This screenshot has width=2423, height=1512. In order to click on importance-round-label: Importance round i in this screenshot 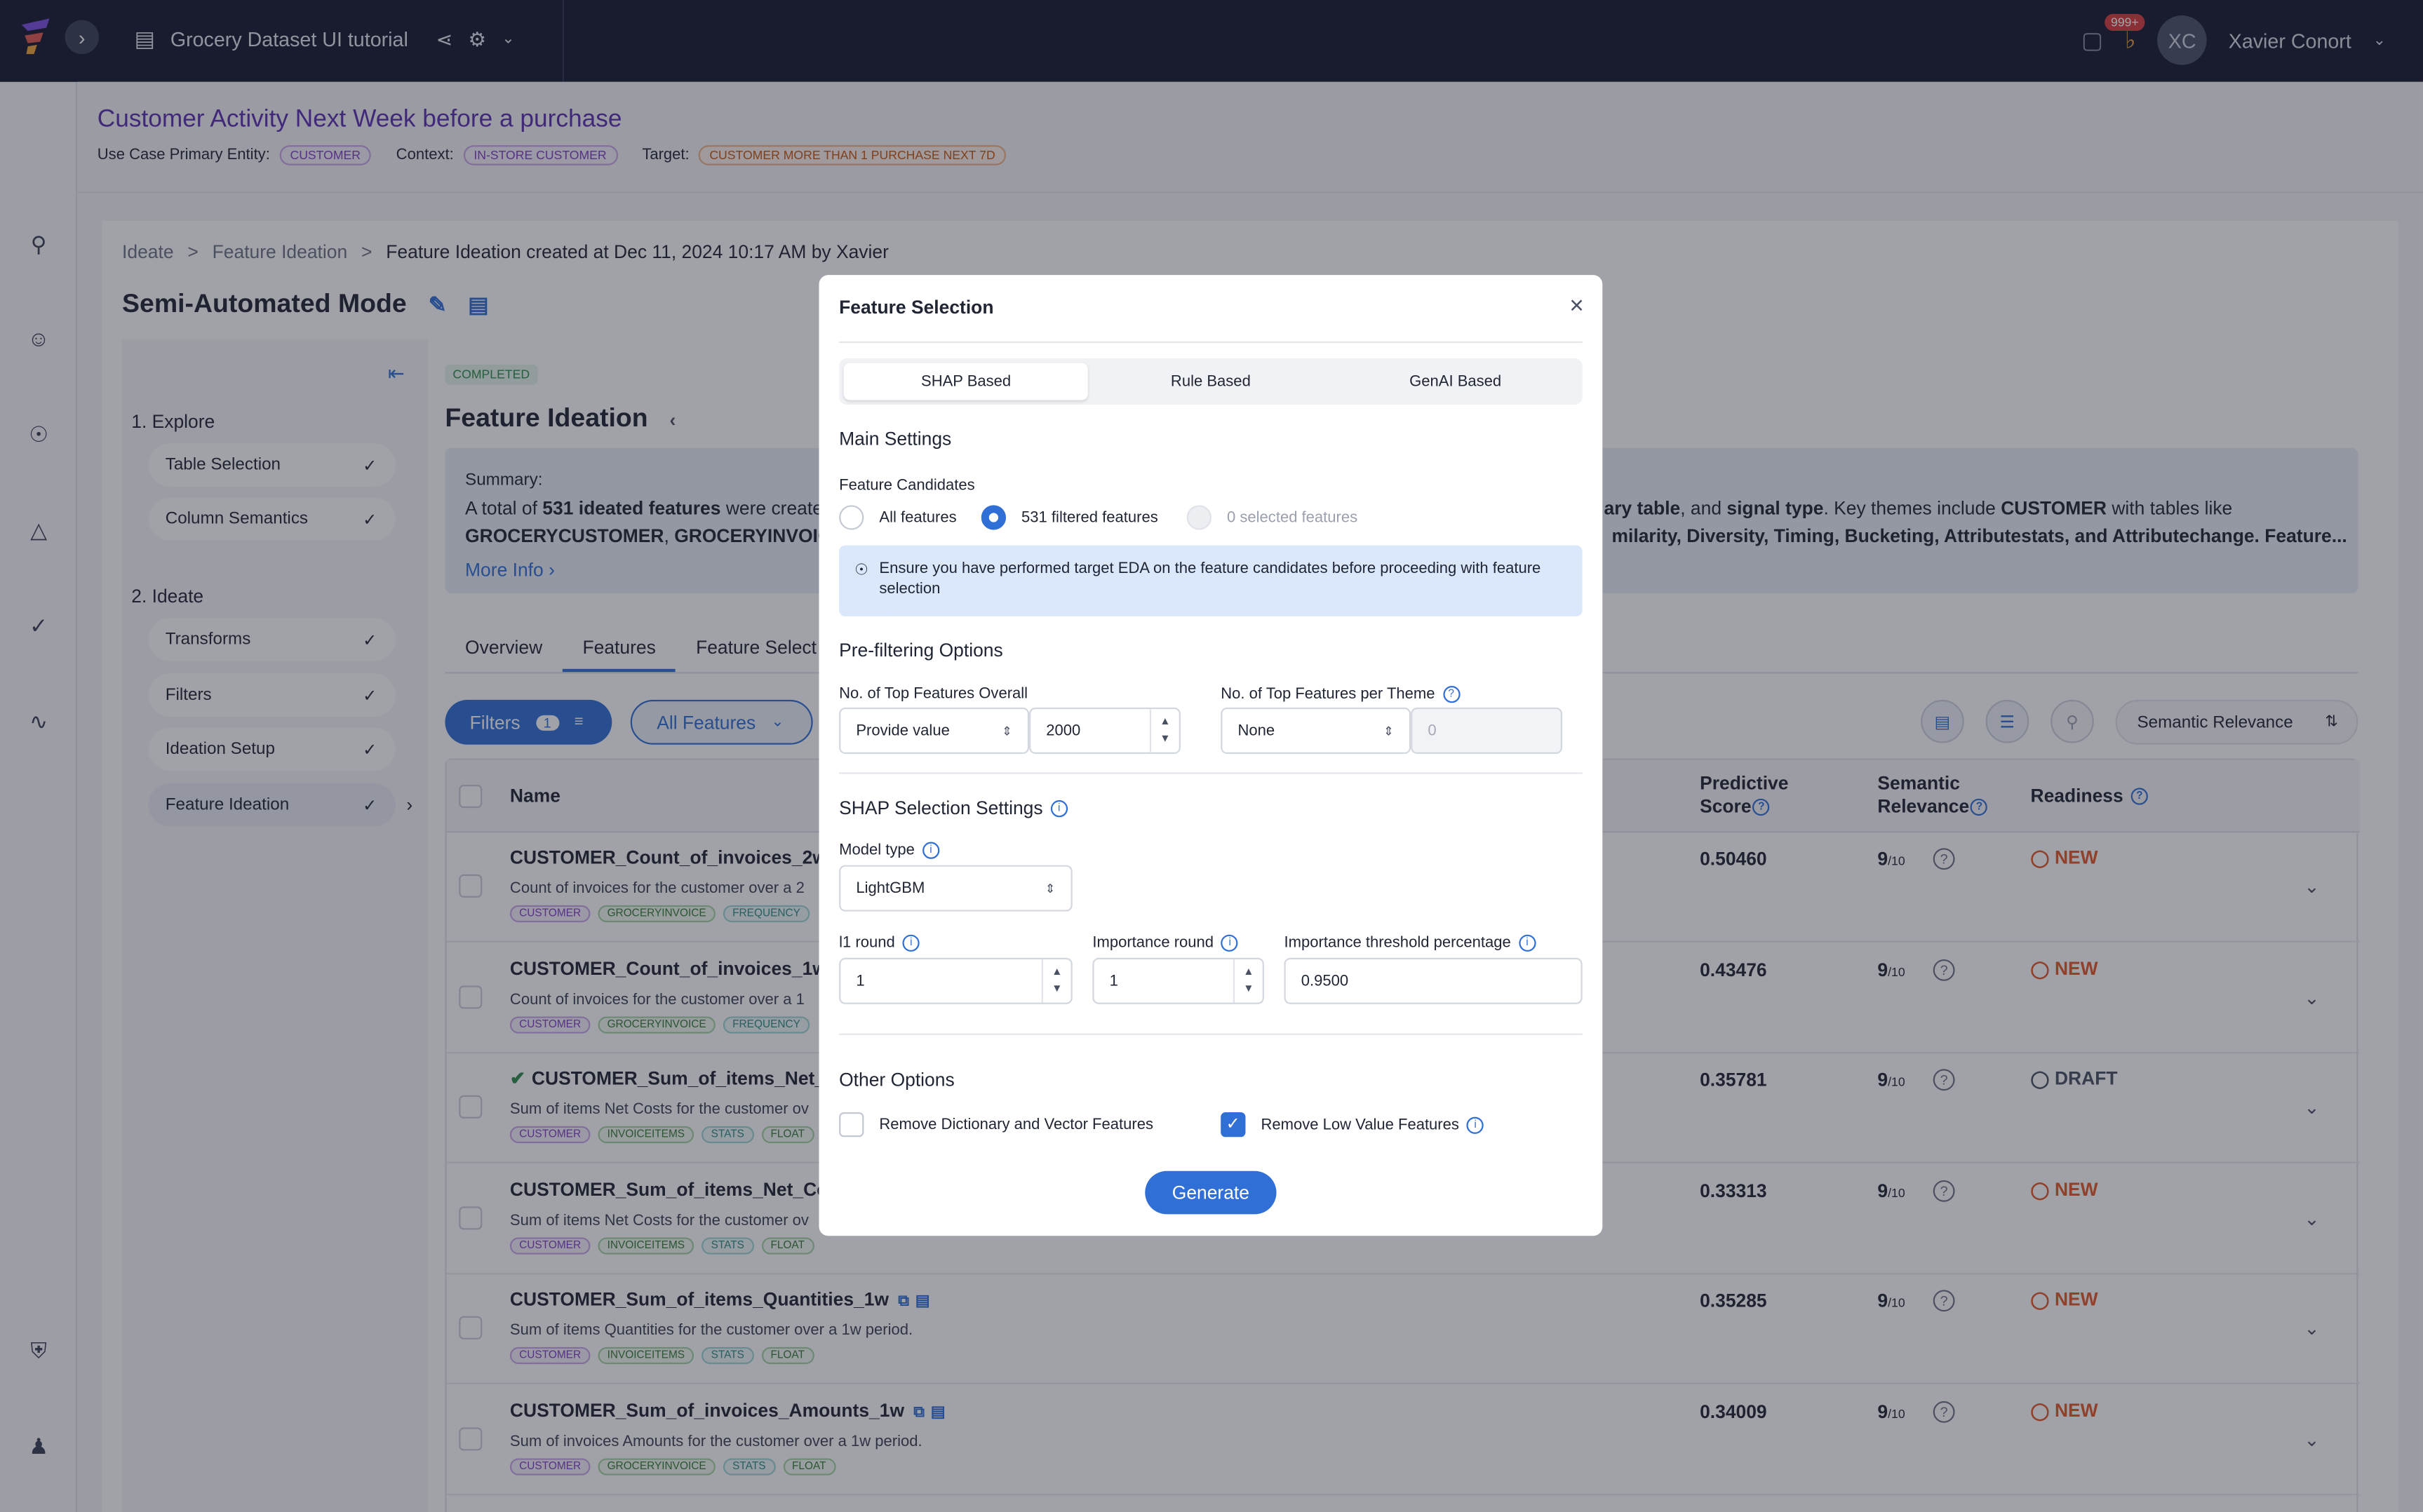, I will do `click(1165, 943)`.